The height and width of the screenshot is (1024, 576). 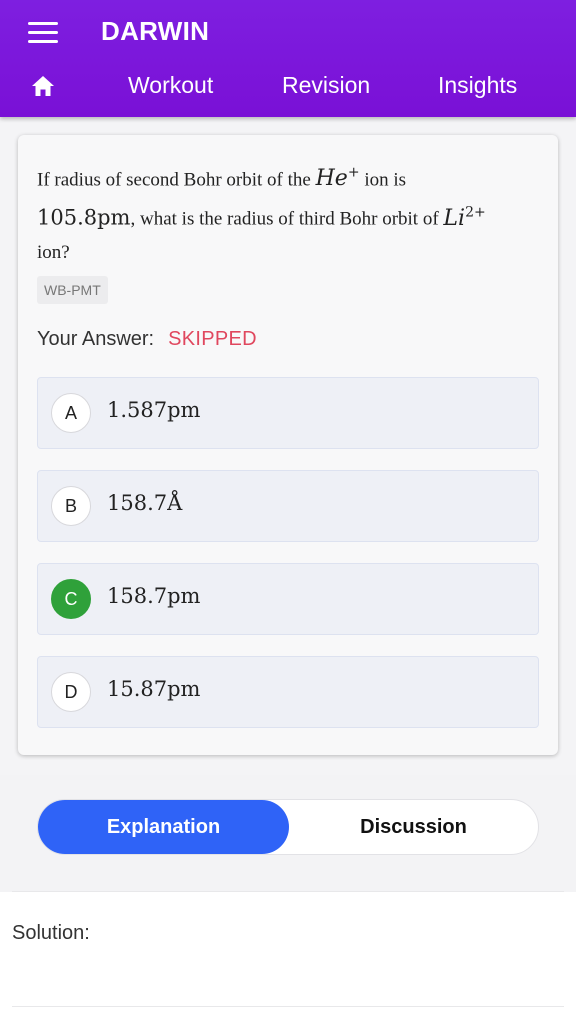 What do you see at coordinates (43, 86) in the screenshot?
I see `home-icon` at bounding box center [43, 86].